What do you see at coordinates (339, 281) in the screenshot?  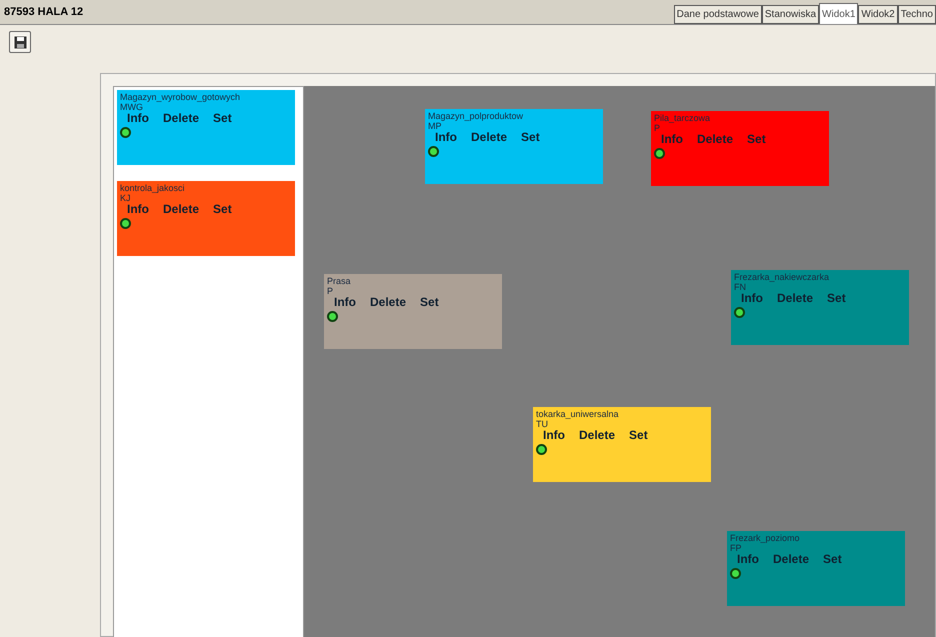 I see `station-name: Prasa` at bounding box center [339, 281].